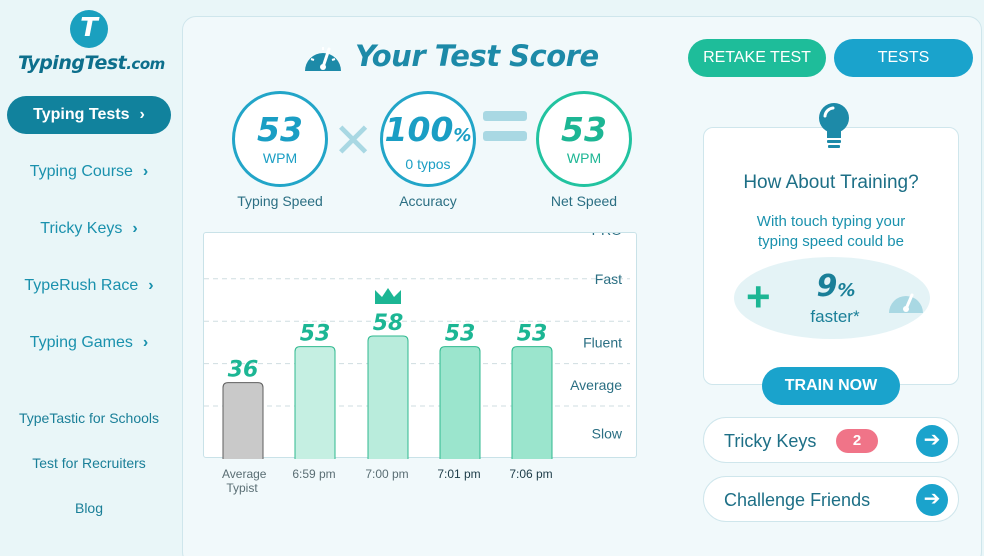 Image resolution: width=984 pixels, height=556 pixels. I want to click on tricky-keys-label: Tricky Keys, so click(770, 441).